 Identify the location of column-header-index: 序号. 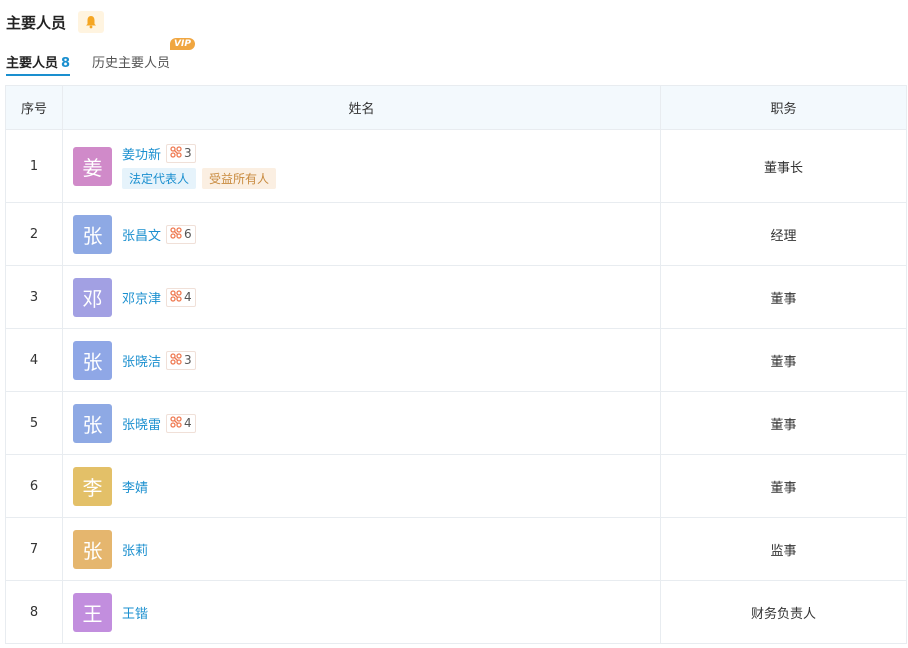
(34, 107).